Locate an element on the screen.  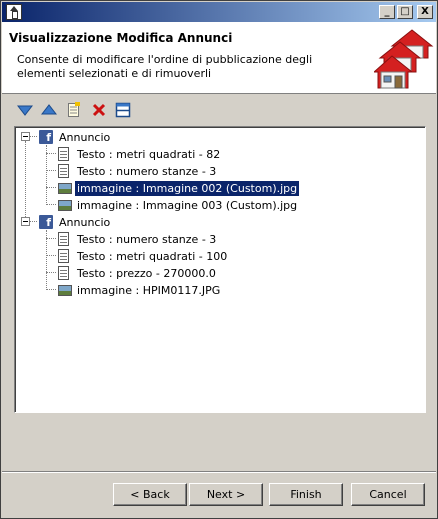
tree-item-label: immagine : Immagine 003 (Custom).jpg is located at coordinates (187, 205).